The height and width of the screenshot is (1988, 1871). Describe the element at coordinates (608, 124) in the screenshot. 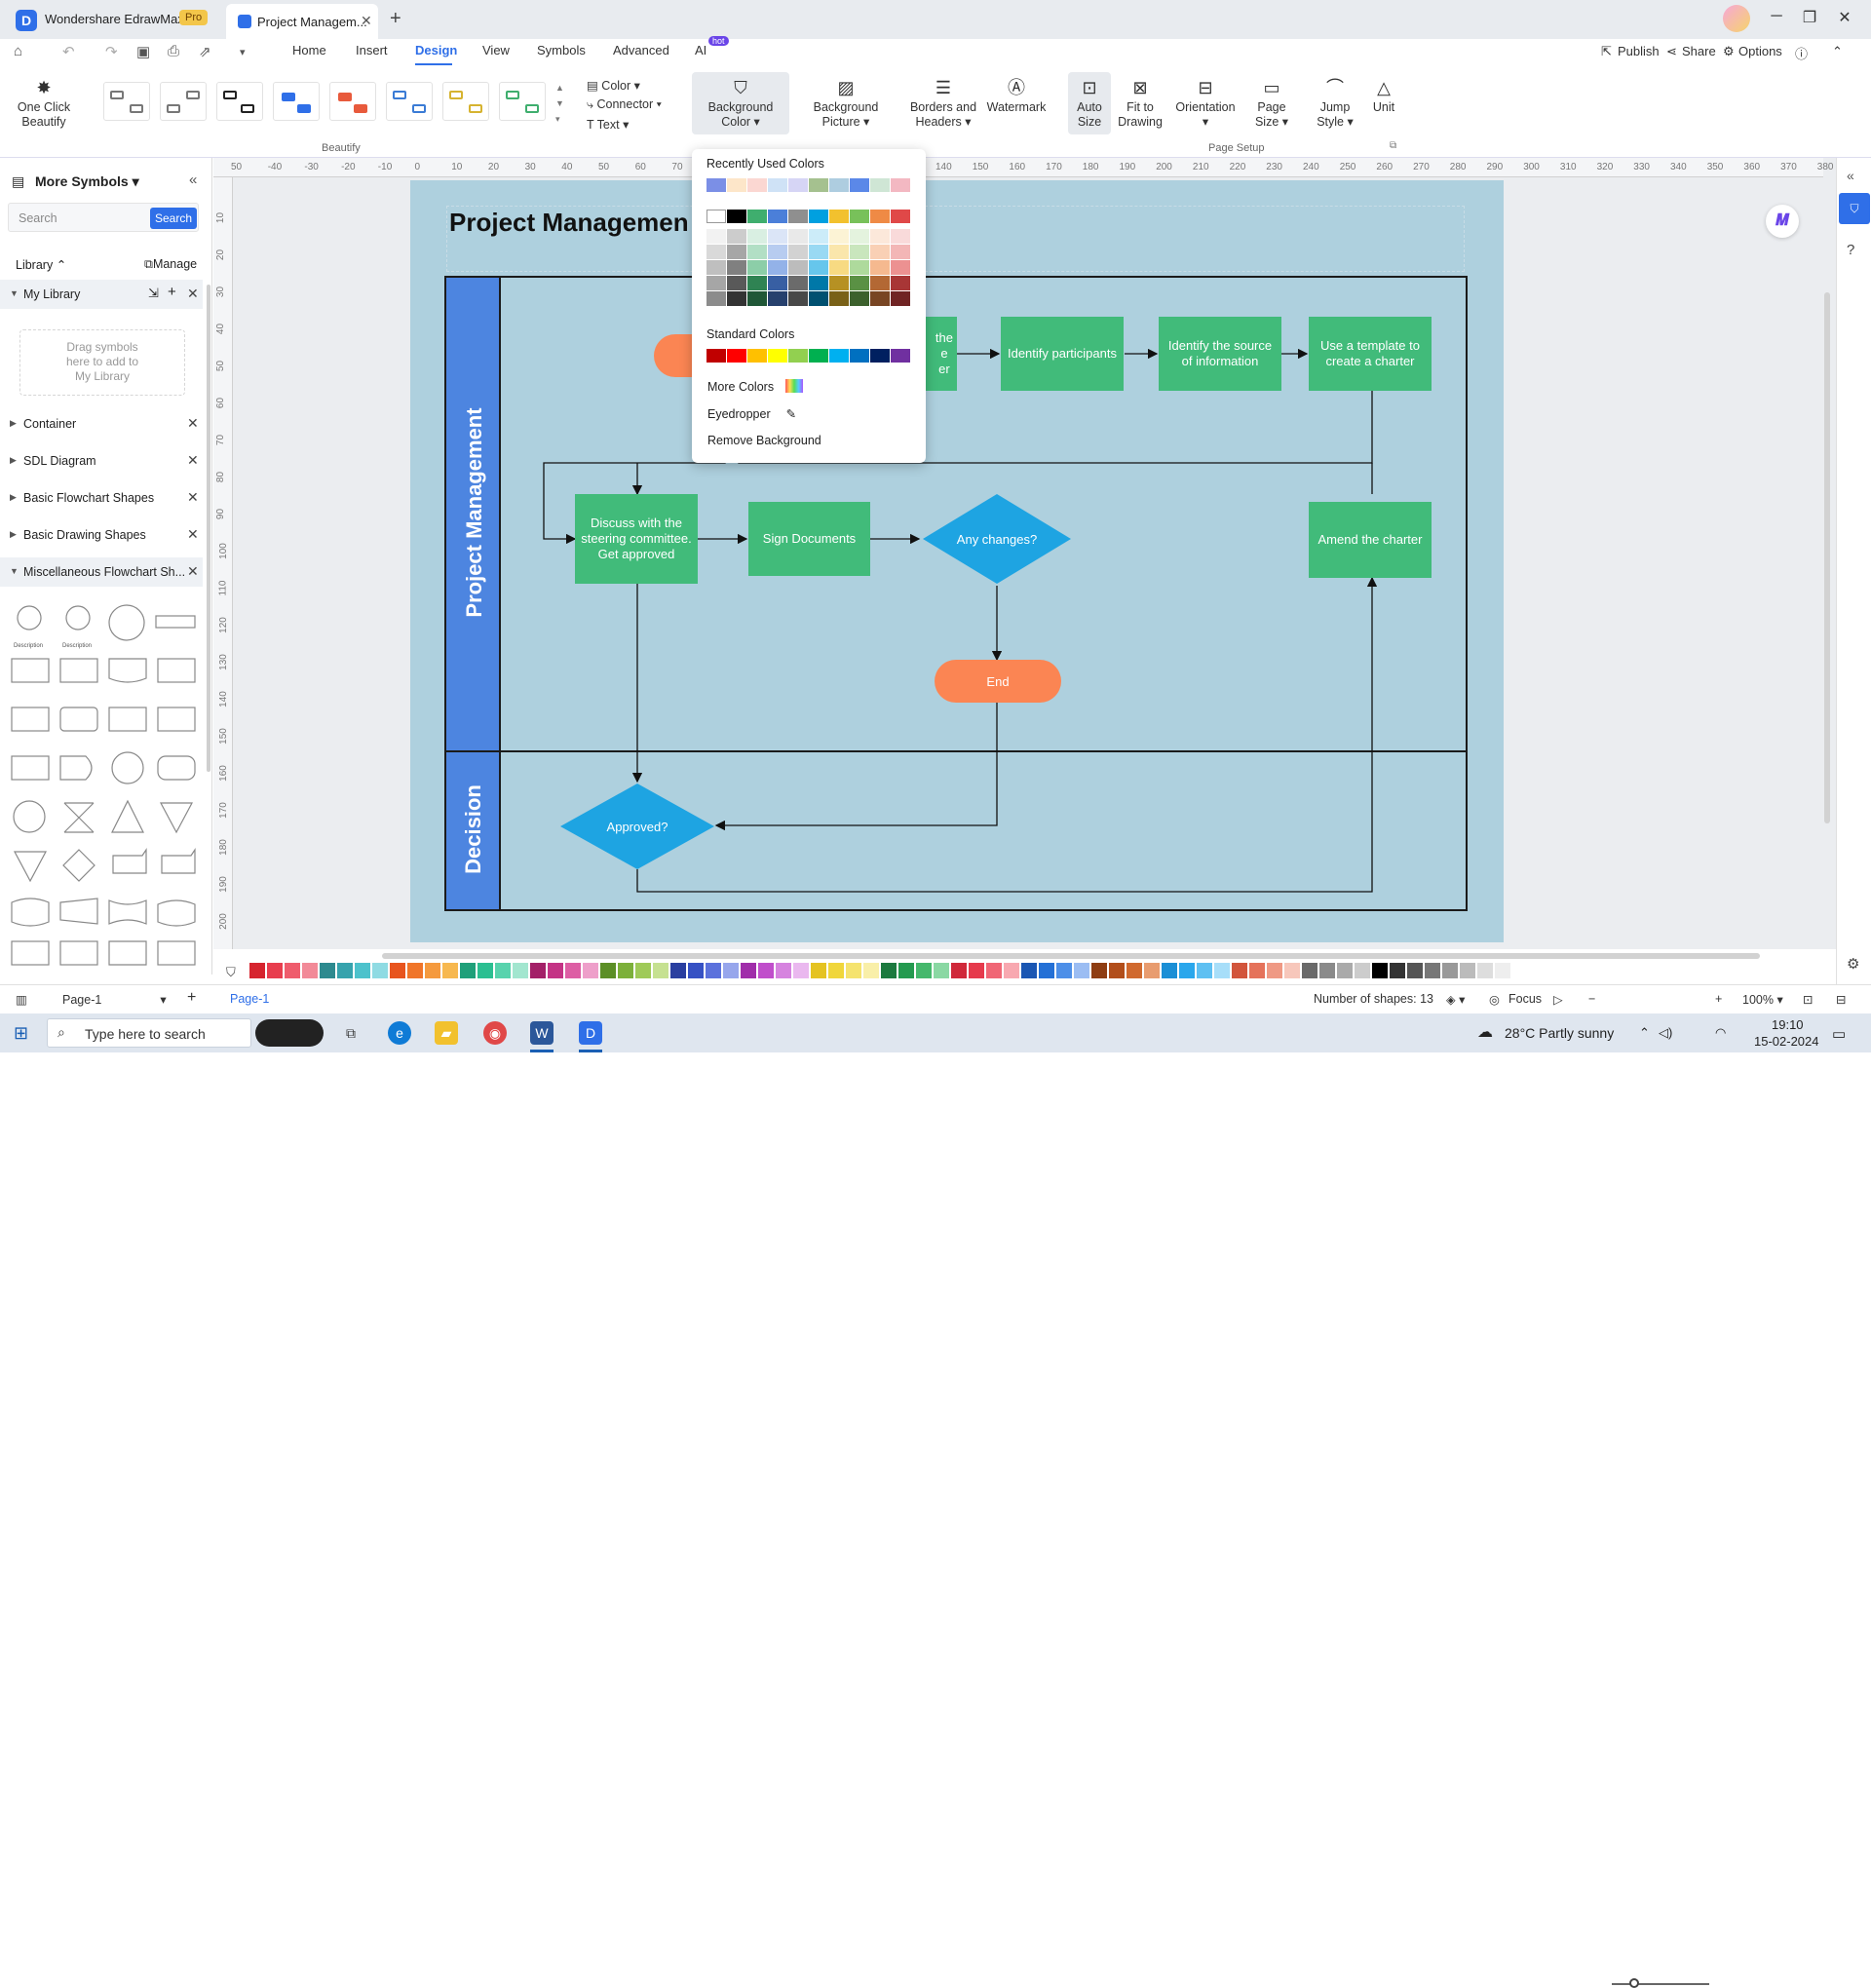

I see `text-dropdown: T Text ▾` at that location.